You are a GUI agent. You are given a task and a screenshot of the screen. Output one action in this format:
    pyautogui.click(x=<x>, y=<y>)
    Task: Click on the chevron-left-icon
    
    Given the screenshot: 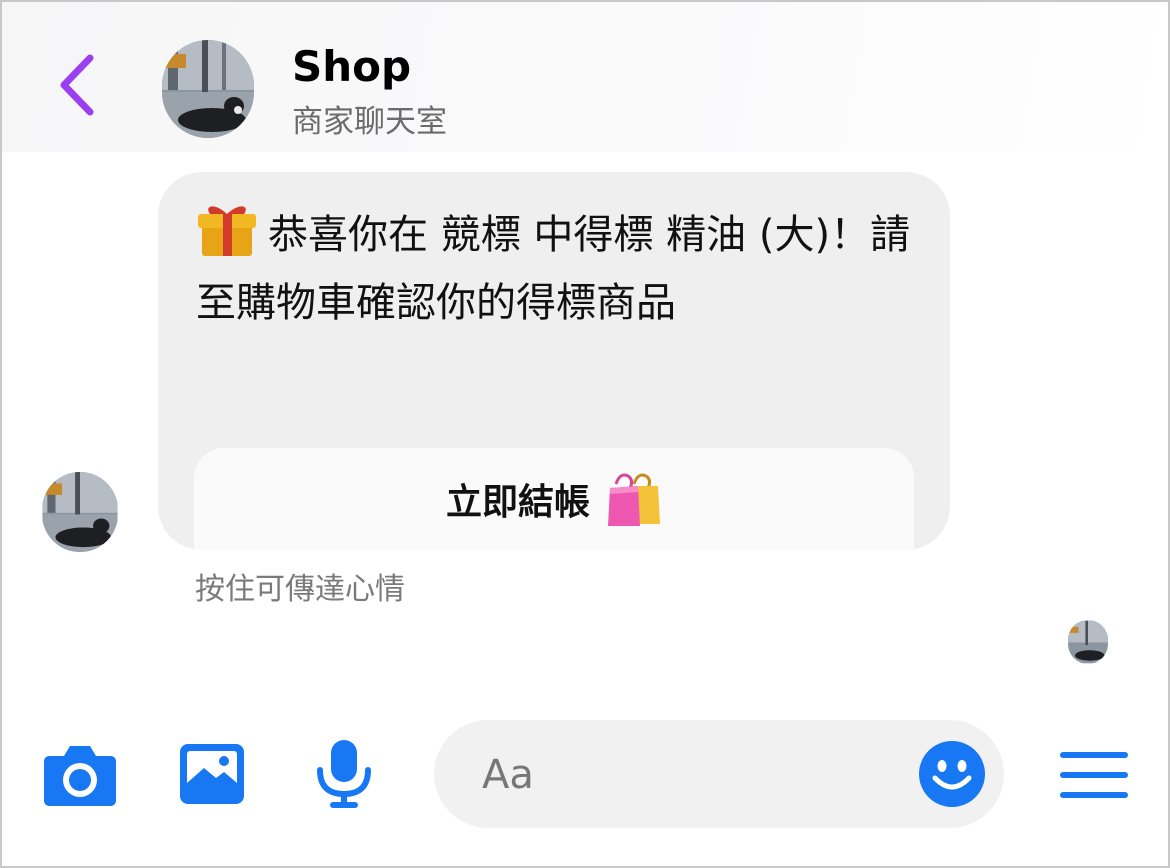 What is the action you would take?
    pyautogui.click(x=77, y=85)
    